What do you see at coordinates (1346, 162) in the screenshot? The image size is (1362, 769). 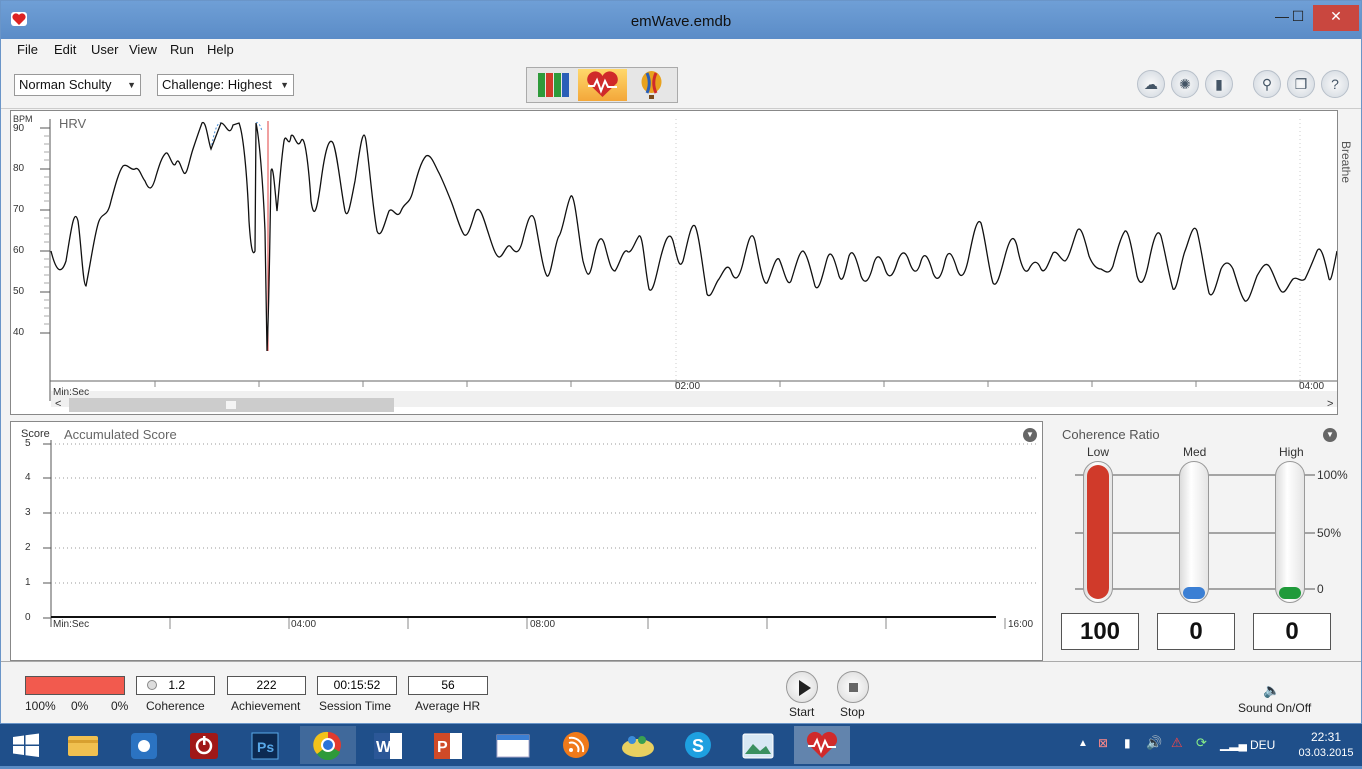 I see `breathe-tab: Breathe` at bounding box center [1346, 162].